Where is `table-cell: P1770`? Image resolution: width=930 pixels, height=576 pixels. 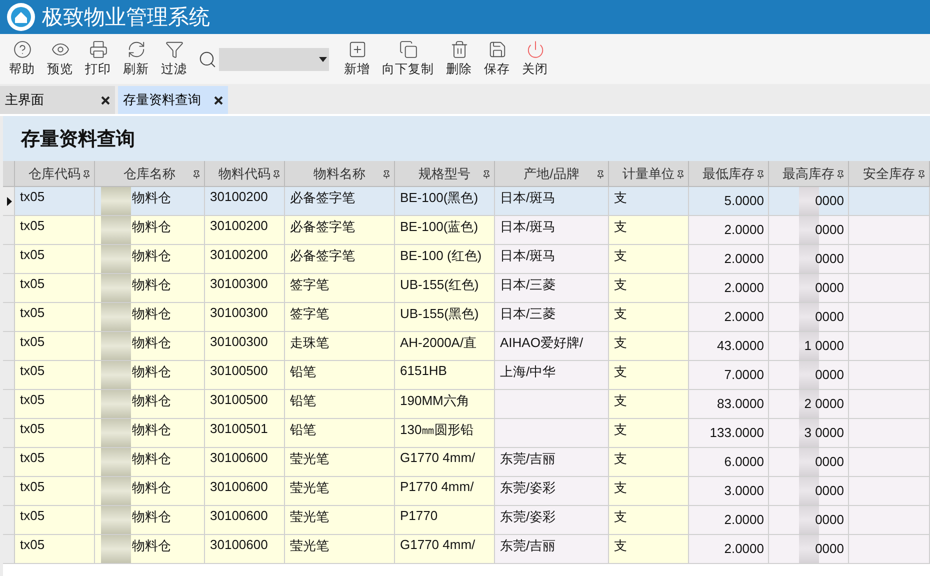
table-cell: P1770 is located at coordinates (445, 520).